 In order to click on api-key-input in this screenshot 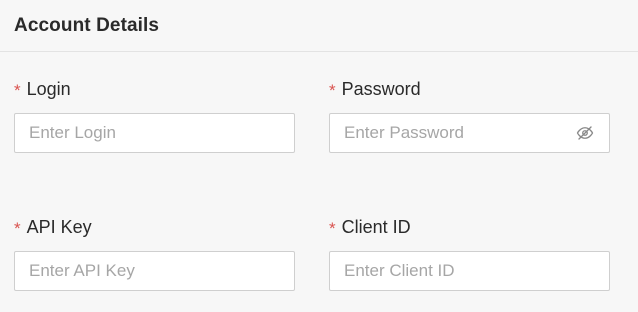, I will do `click(154, 271)`.